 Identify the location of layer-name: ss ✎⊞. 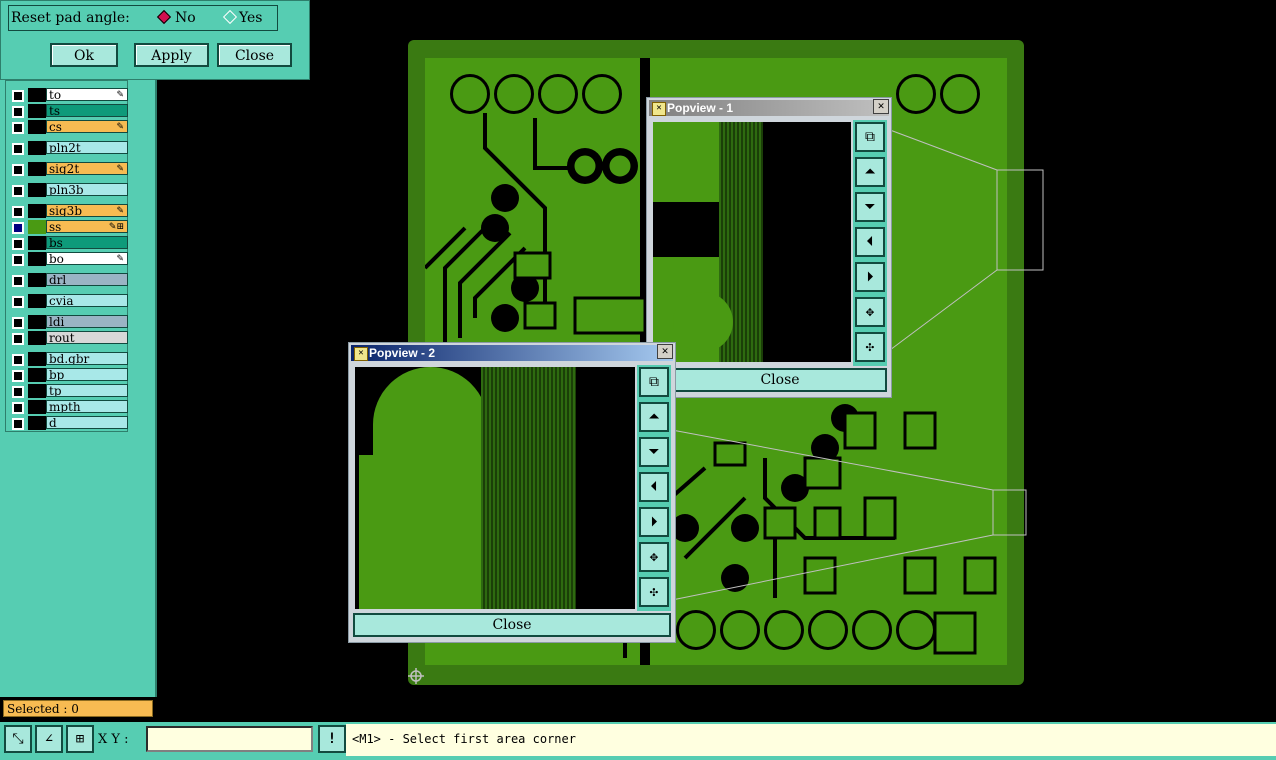
(87, 226).